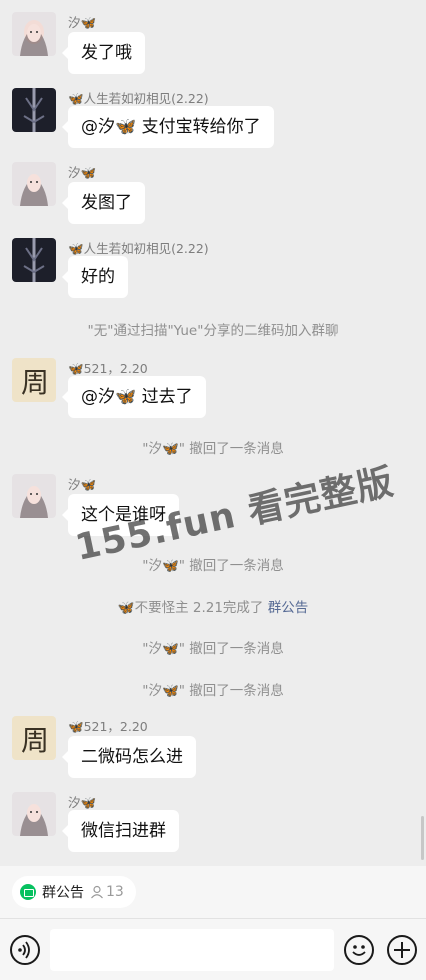 The height and width of the screenshot is (980, 426). I want to click on group-notice-button: 群公告 13, so click(74, 892).